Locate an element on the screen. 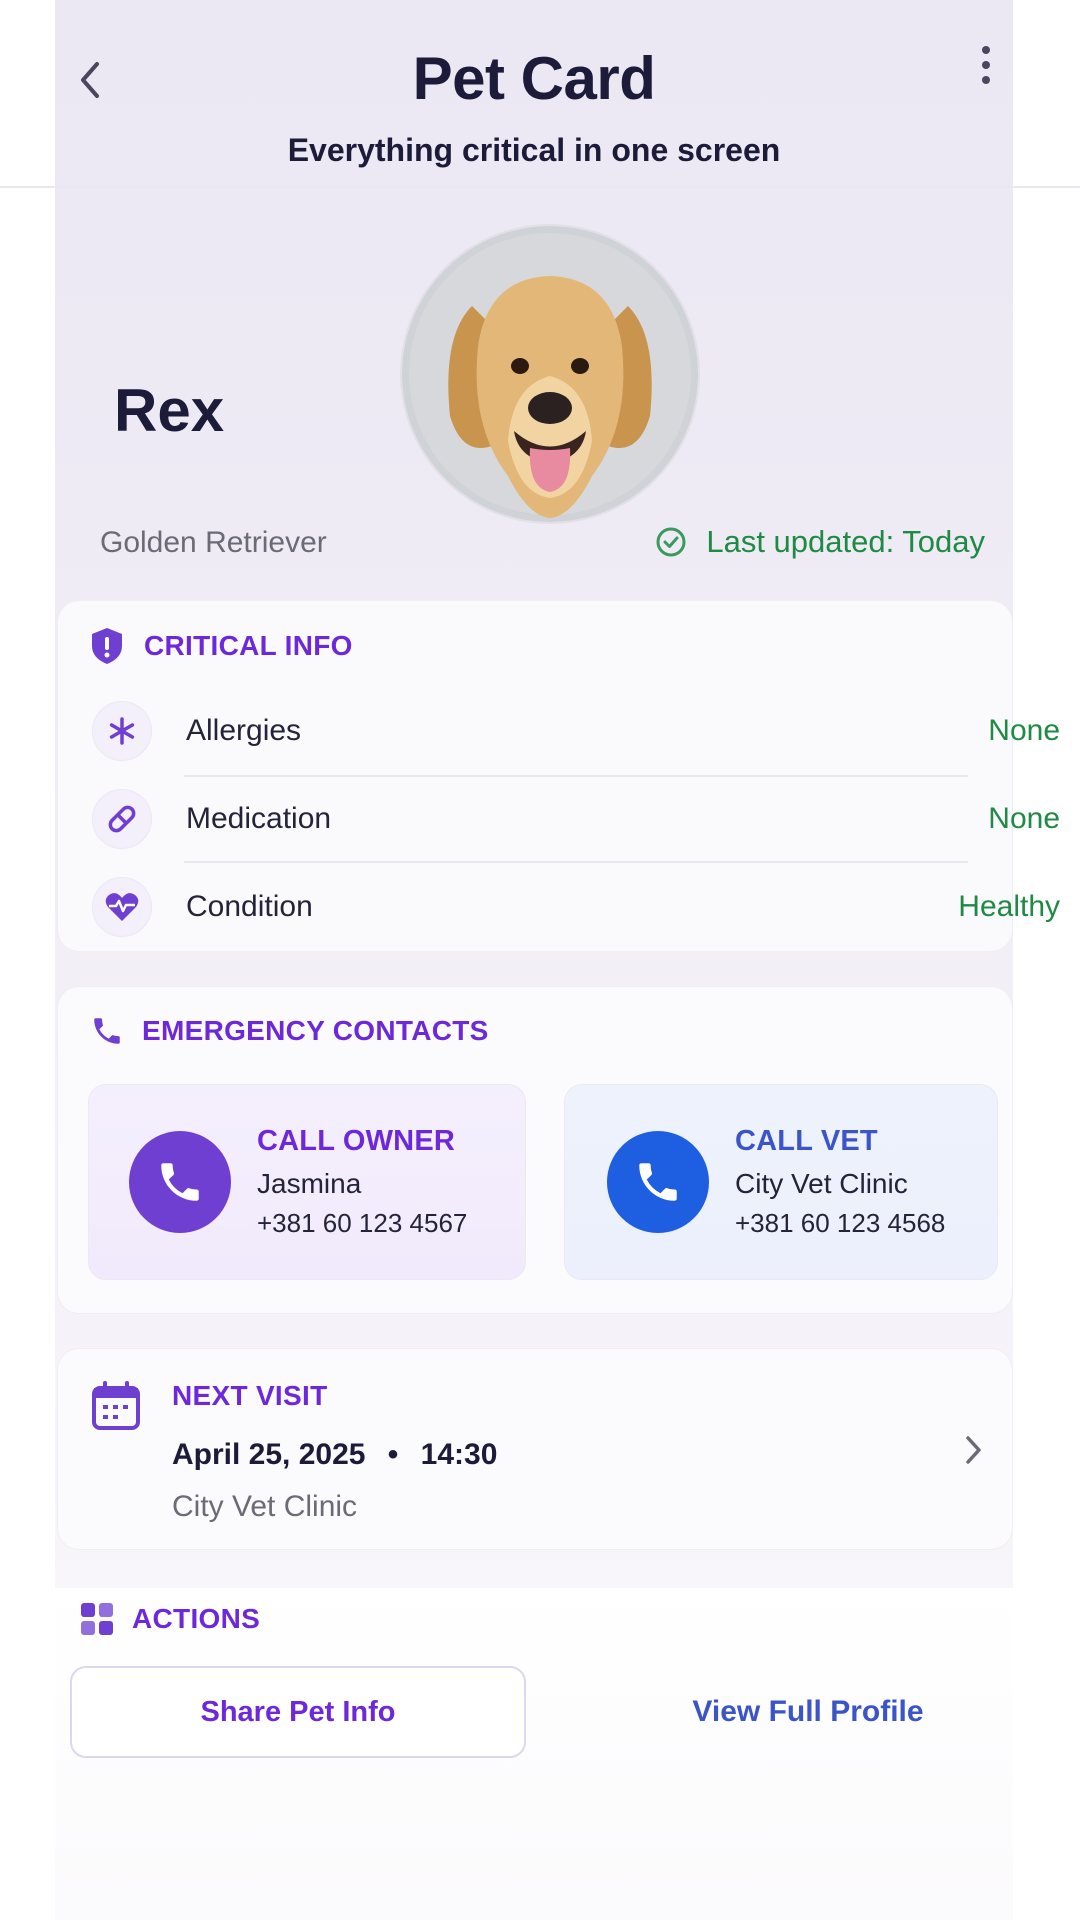 This screenshot has width=1080, height=1920. emergency-contacts-title: EMERGENCY CONTACTS is located at coordinates (315, 1030).